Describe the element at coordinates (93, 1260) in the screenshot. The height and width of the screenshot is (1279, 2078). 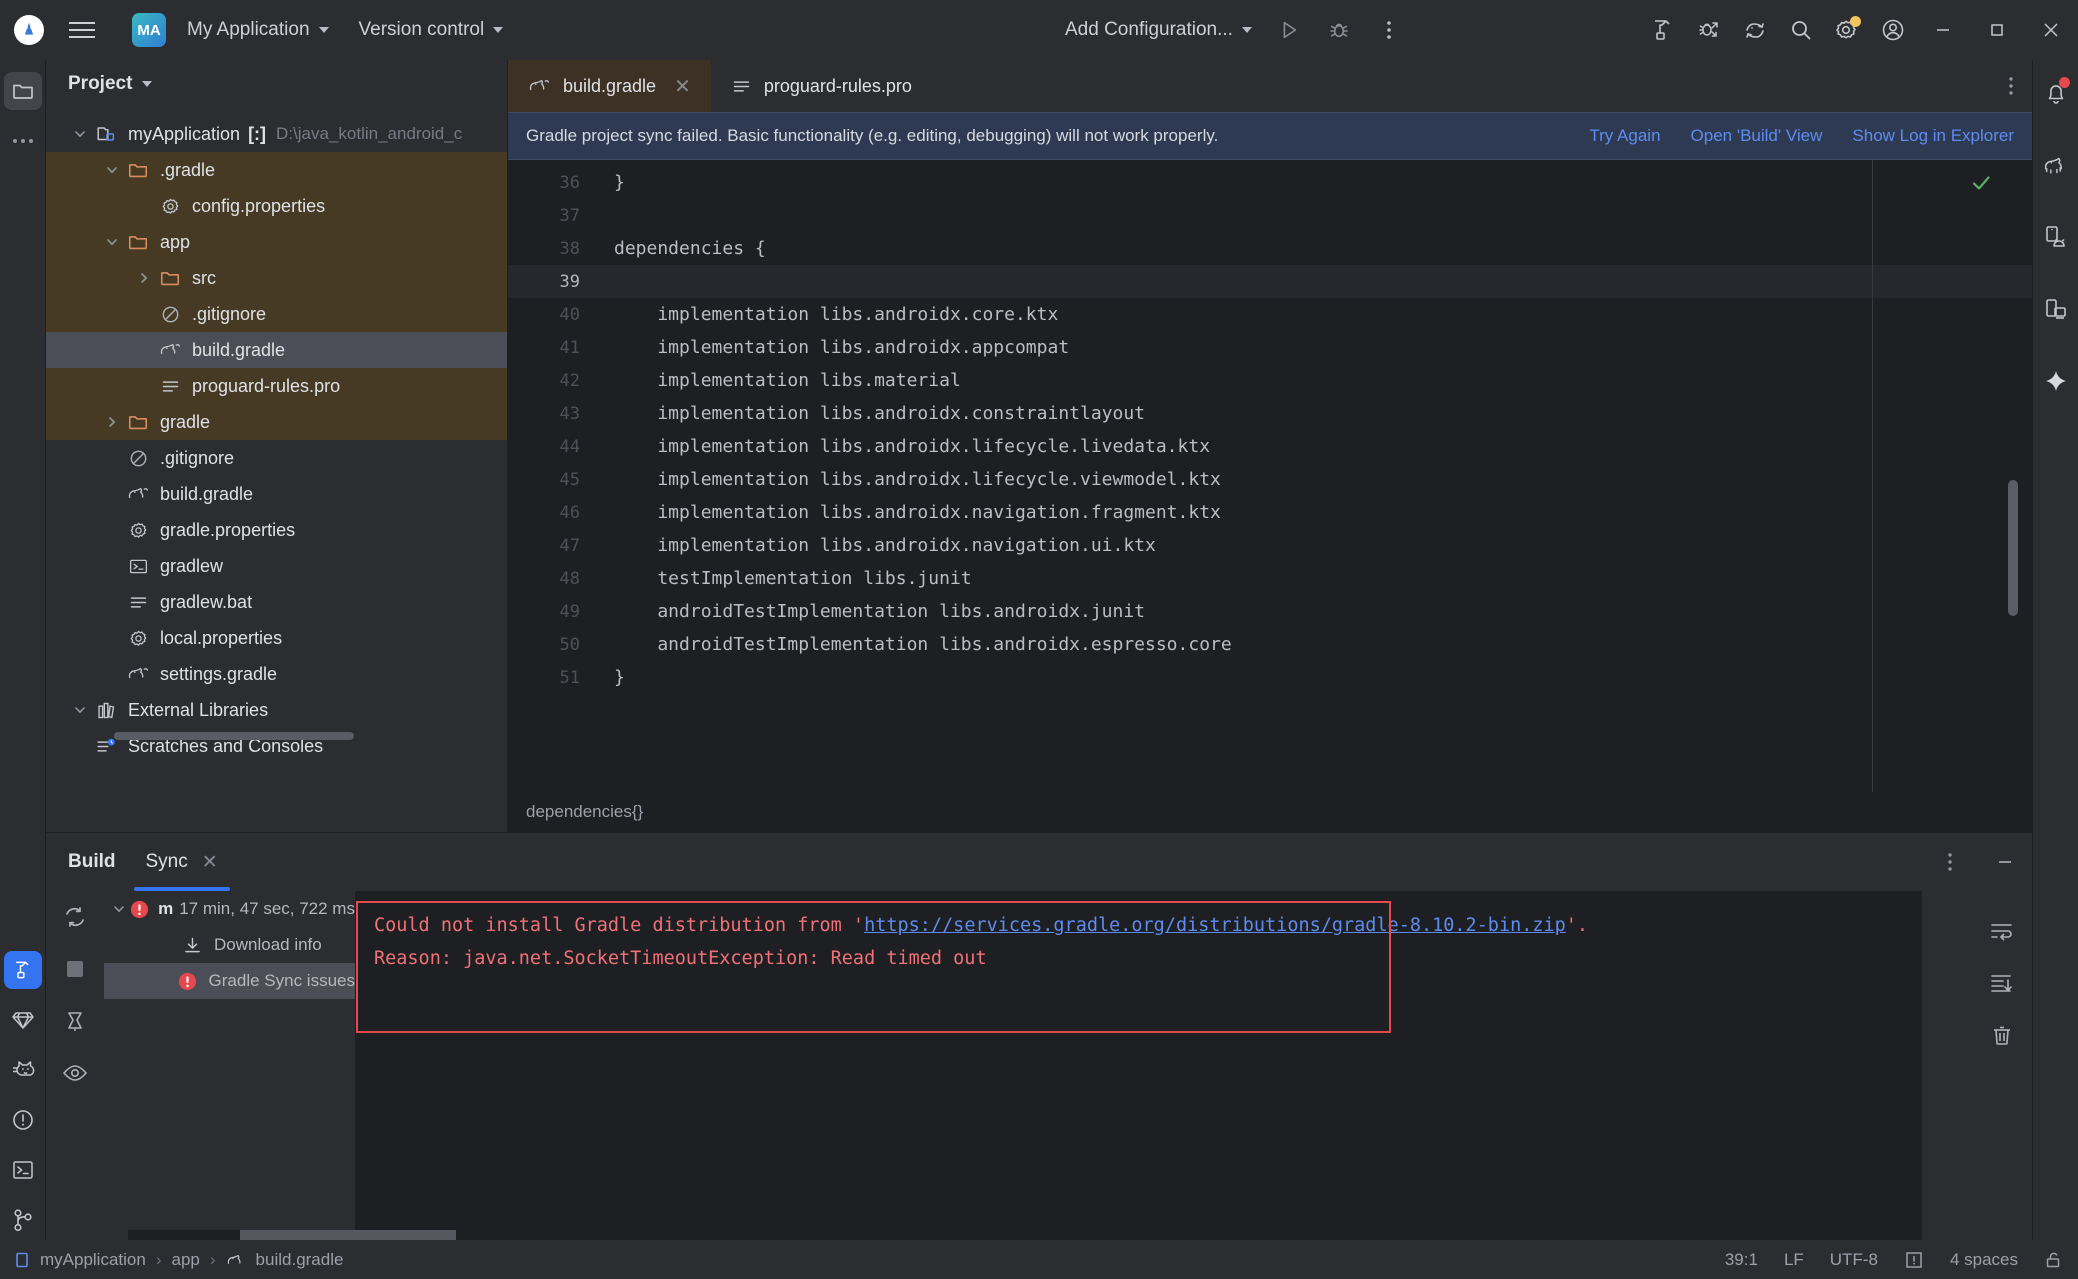
I see `status-breadcrumb-project: myApplication` at that location.